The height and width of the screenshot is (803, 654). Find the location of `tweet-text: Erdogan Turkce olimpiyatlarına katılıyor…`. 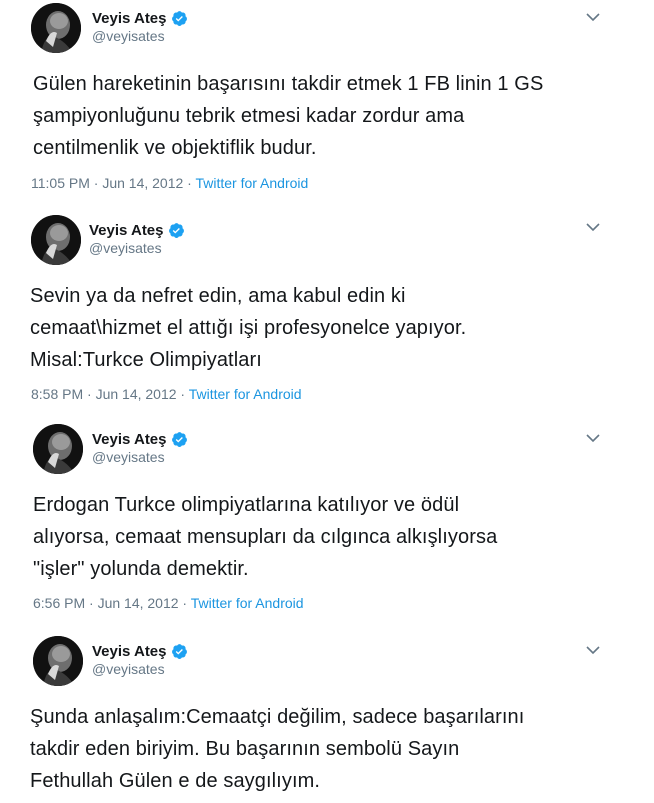

tweet-text: Erdogan Turkce olimpiyatlarına katılıyor… is located at coordinates (265, 537).